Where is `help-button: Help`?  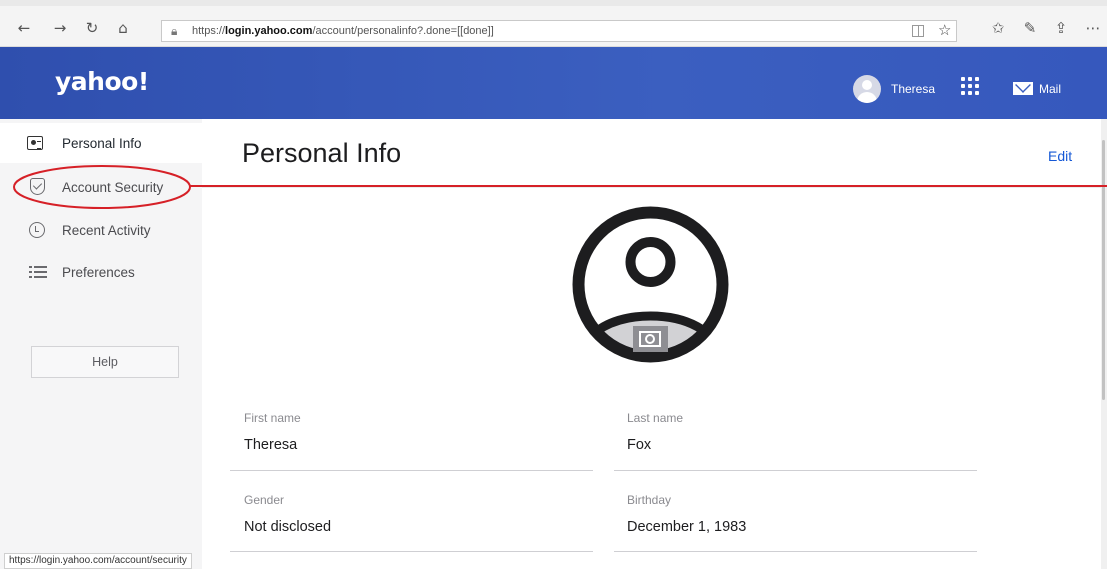 help-button: Help is located at coordinates (105, 362).